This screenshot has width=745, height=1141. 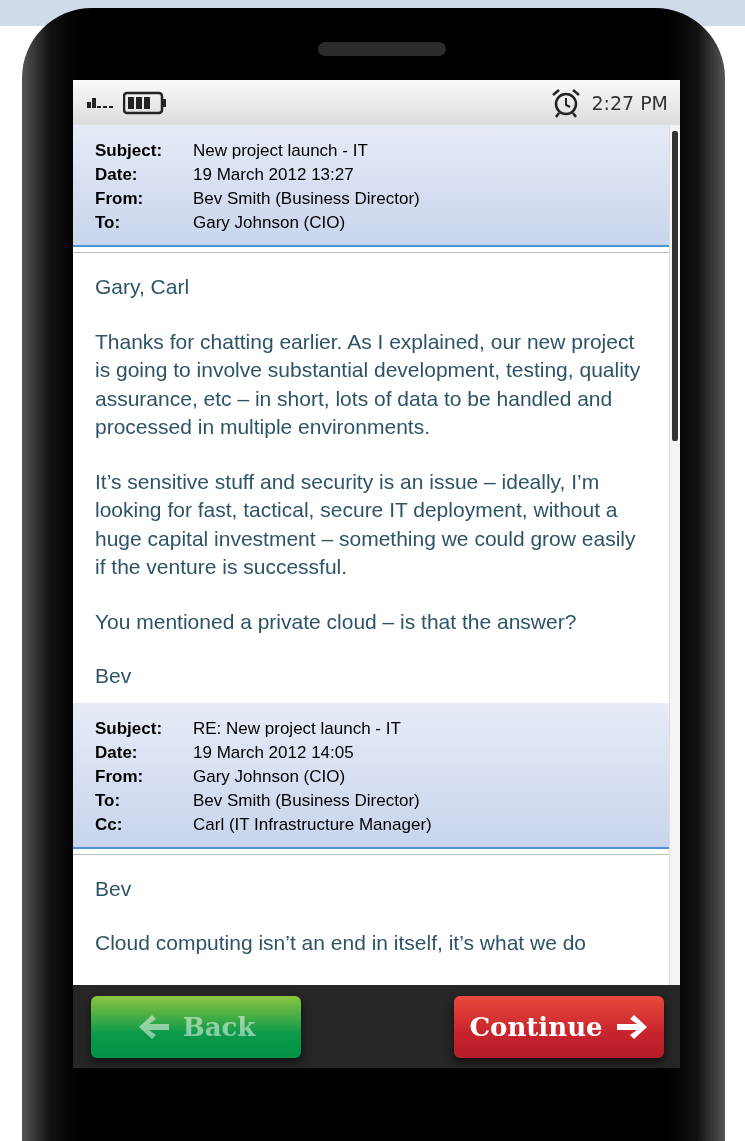 I want to click on email-paragraph: You mentioned a private cloud – is that the answer?, so click(x=336, y=621).